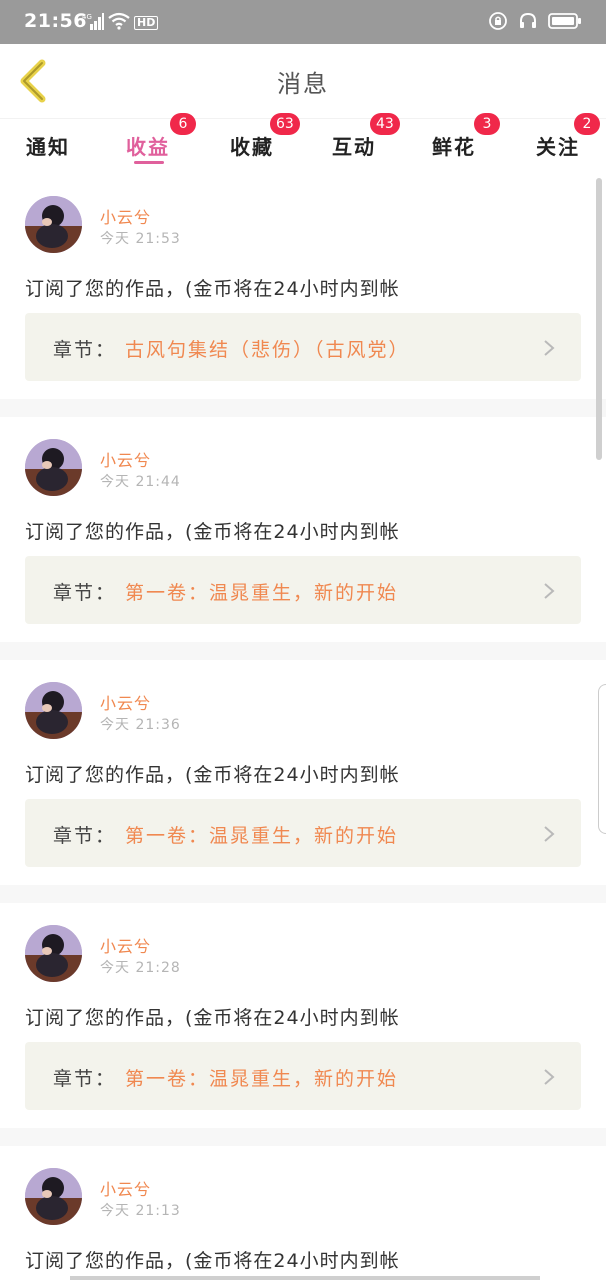 This screenshot has height=1280, width=606. What do you see at coordinates (149, 162) in the screenshot?
I see `active-tab-indicator` at bounding box center [149, 162].